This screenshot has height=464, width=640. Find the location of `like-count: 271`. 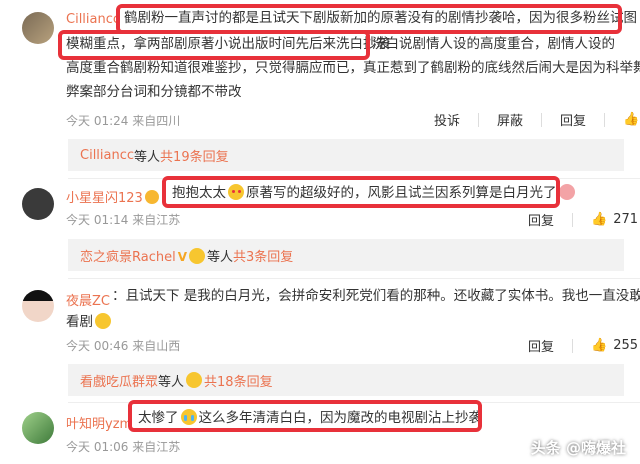

like-count: 271 is located at coordinates (626, 219).